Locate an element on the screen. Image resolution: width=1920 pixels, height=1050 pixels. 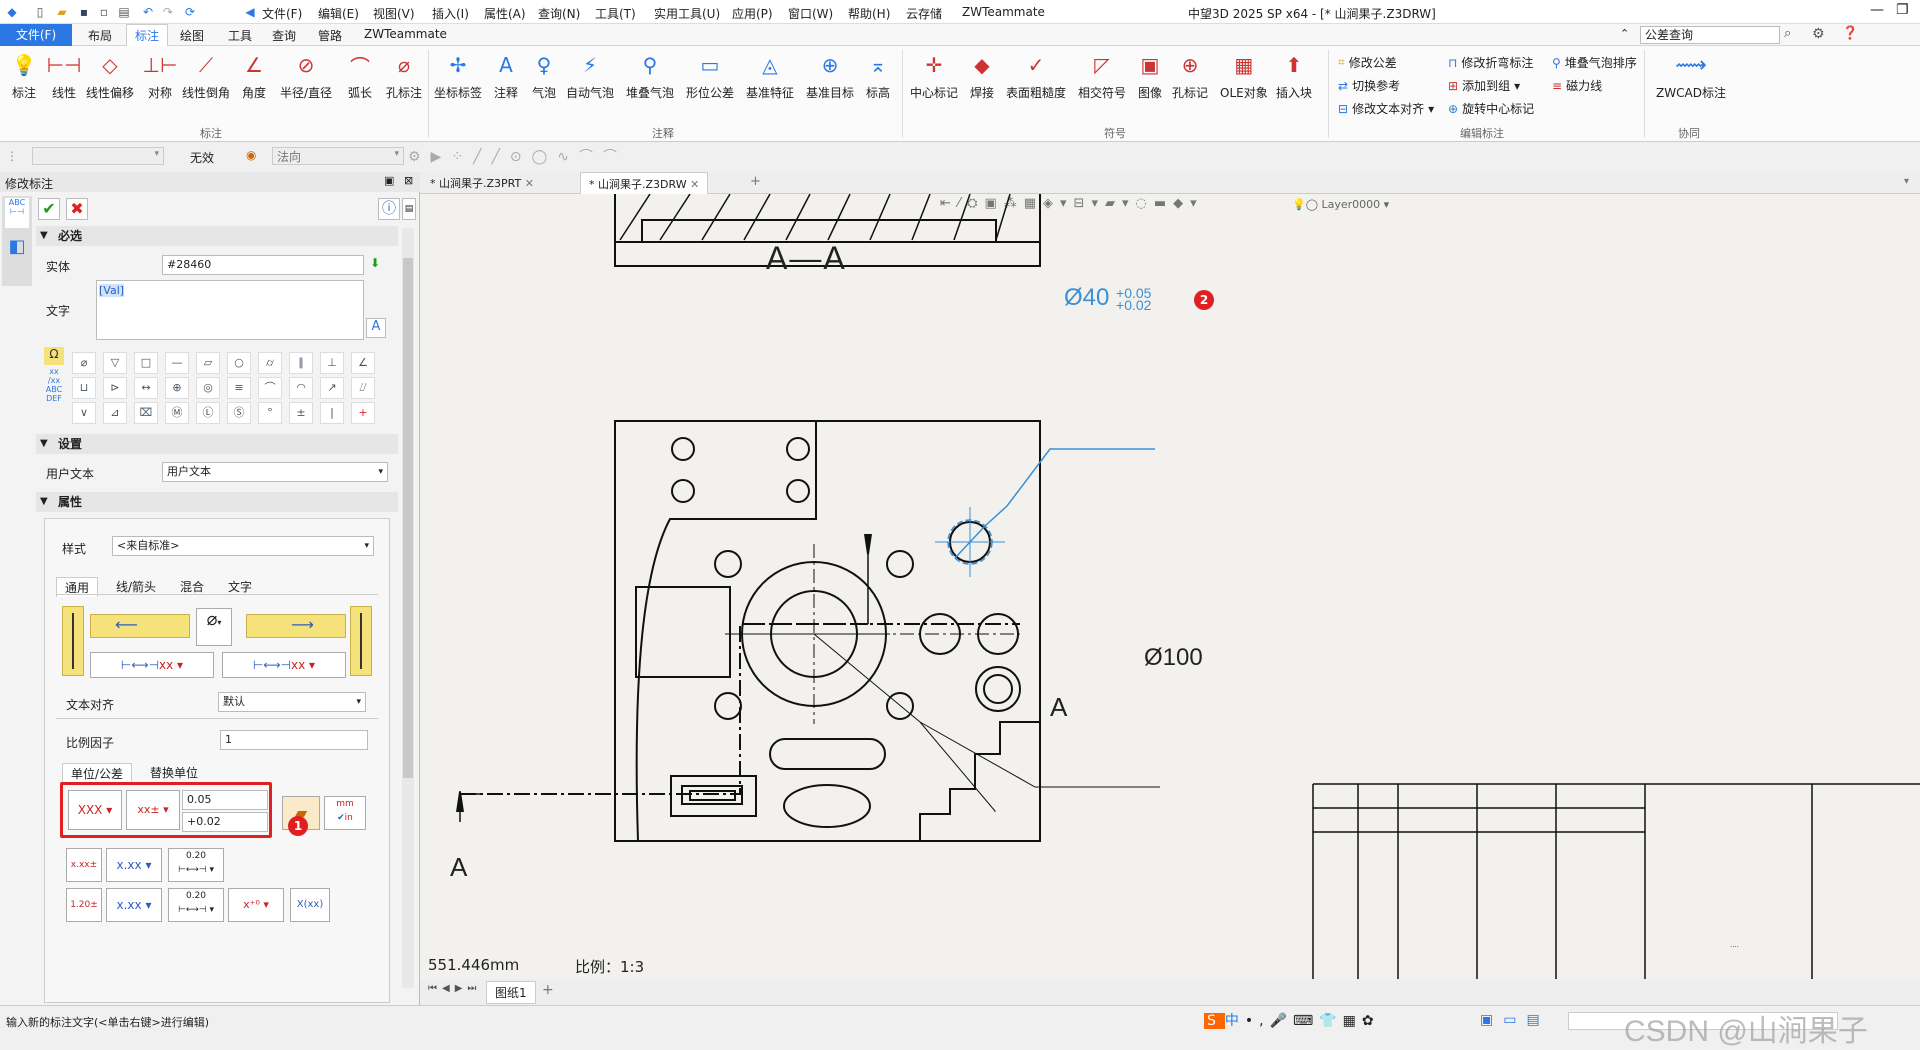
symbol-button: ⊕ is located at coordinates (177, 388).